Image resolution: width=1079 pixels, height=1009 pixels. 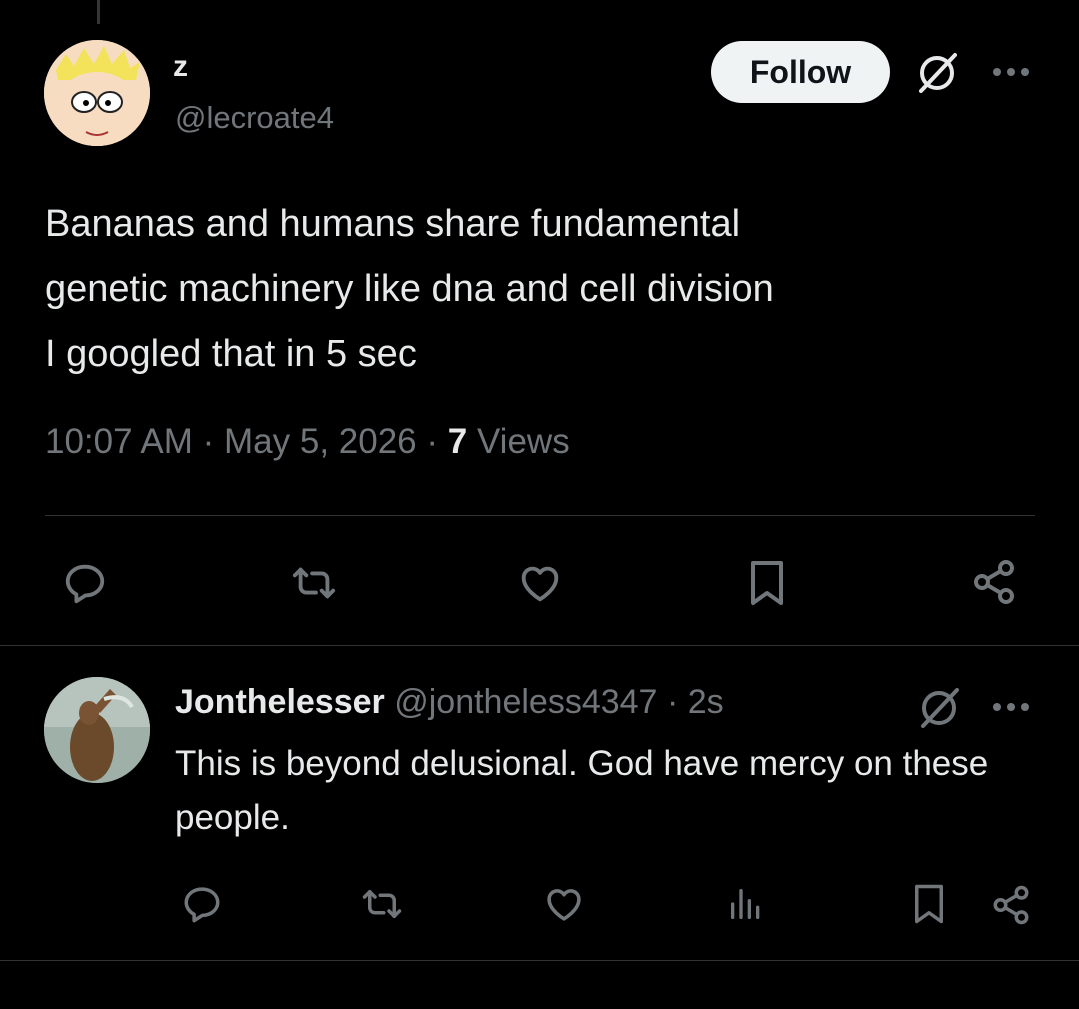 I want to click on views-label: Views, so click(x=523, y=441).